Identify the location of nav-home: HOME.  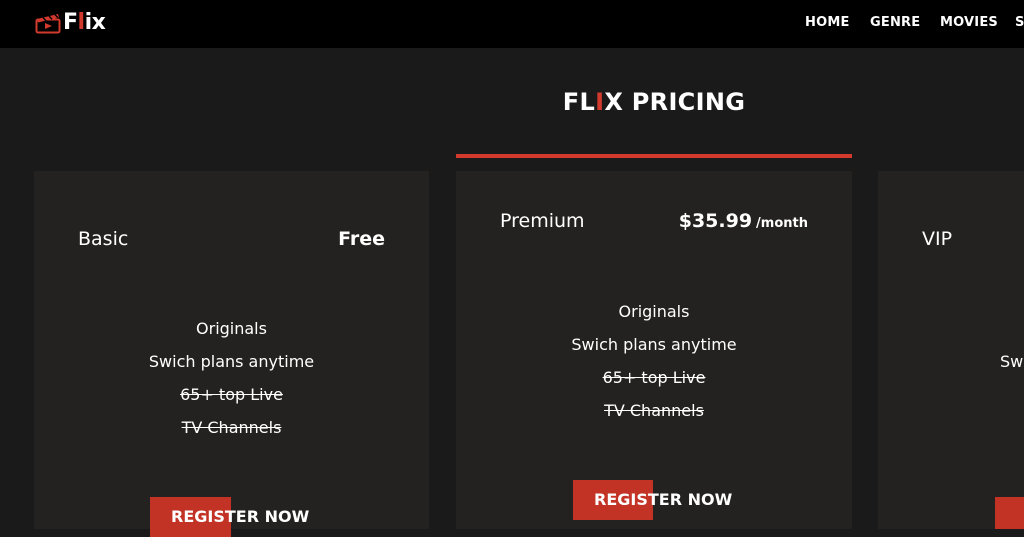
(827, 22).